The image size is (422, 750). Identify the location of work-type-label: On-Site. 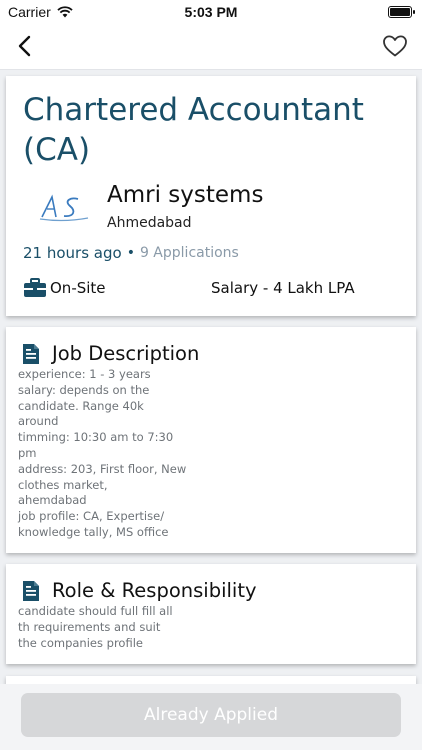
(78, 288).